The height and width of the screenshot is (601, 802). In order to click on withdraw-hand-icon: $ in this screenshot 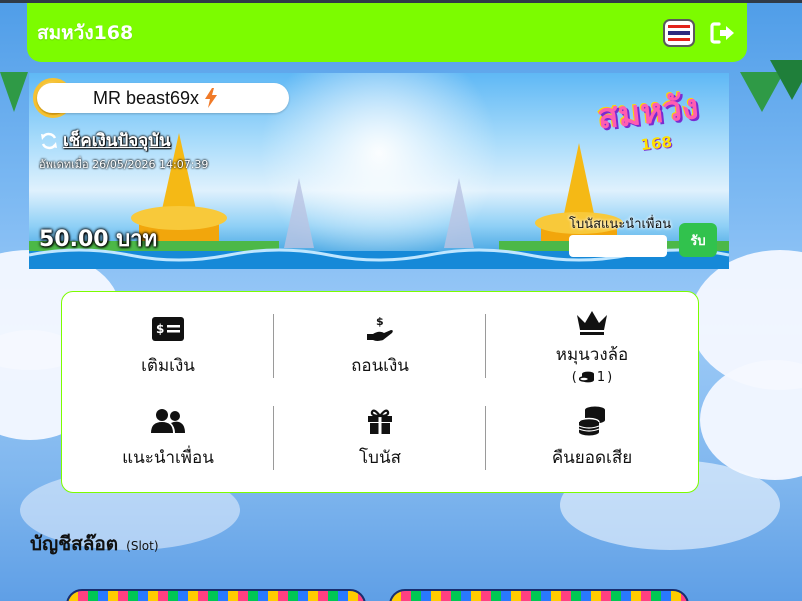, I will do `click(380, 328)`.